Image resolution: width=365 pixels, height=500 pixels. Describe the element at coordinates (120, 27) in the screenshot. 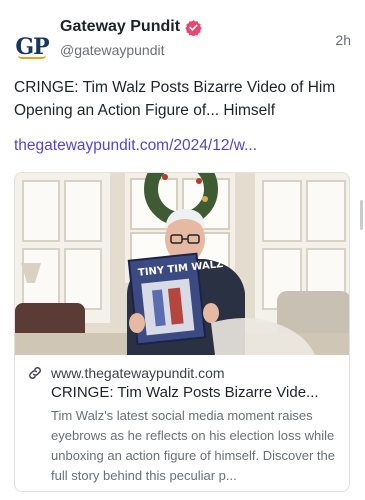

I see `author-name: Gateway Pundit` at that location.